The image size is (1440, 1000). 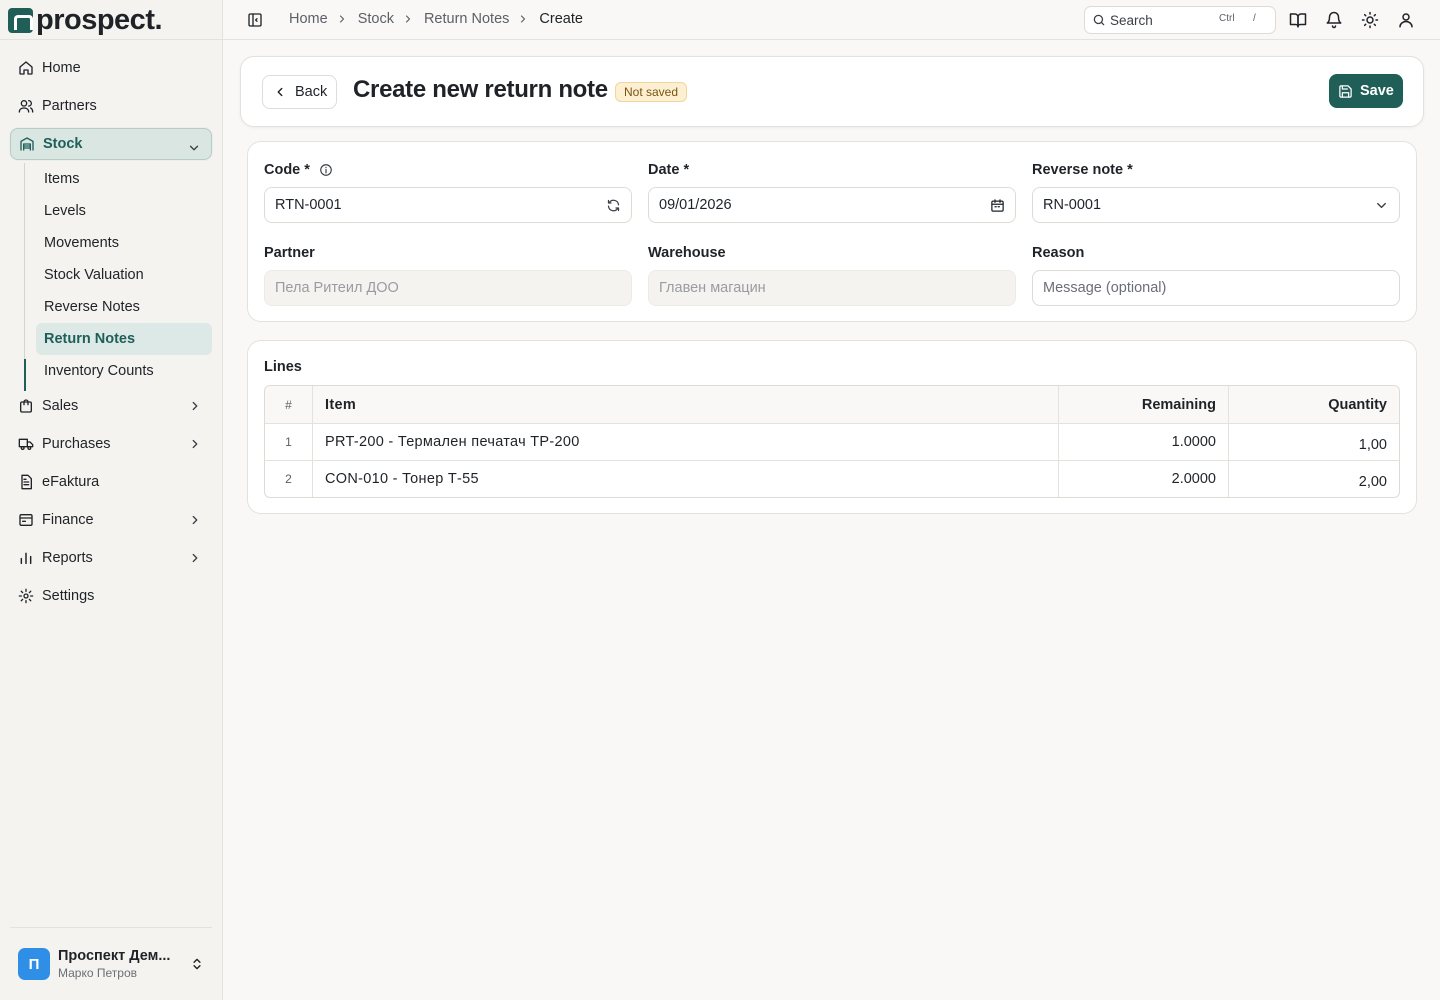 I want to click on breadcrumb-home: Home, so click(x=308, y=19).